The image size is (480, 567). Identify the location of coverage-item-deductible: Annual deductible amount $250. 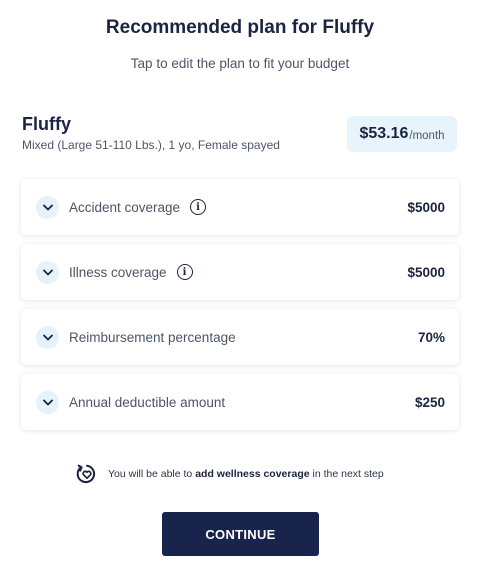
(240, 402).